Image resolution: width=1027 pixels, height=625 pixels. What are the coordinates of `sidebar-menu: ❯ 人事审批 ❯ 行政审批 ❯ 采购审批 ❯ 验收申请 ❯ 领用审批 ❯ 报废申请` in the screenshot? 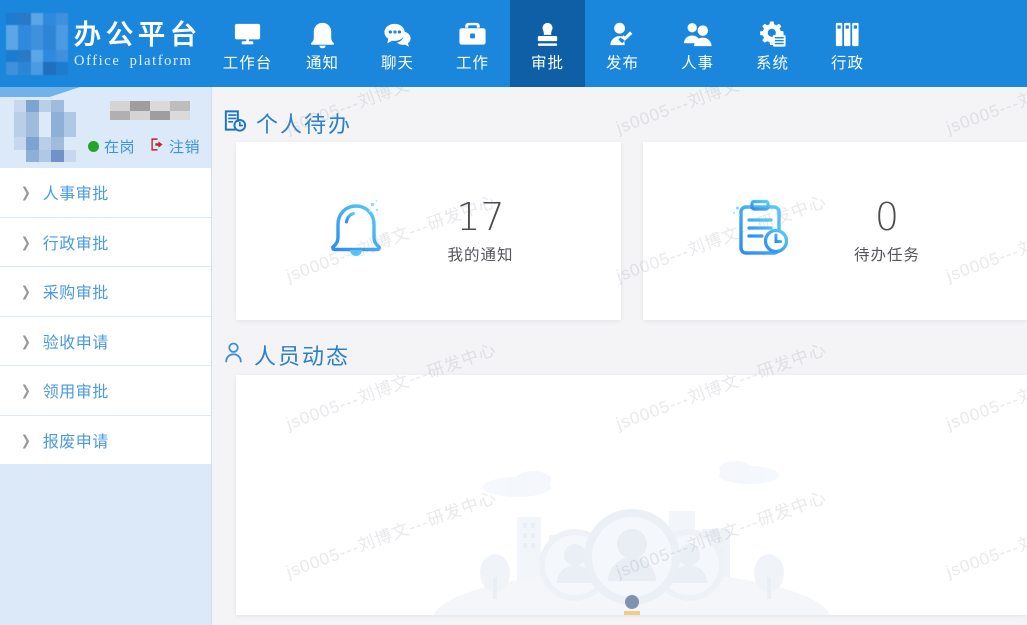 It's located at (106, 316).